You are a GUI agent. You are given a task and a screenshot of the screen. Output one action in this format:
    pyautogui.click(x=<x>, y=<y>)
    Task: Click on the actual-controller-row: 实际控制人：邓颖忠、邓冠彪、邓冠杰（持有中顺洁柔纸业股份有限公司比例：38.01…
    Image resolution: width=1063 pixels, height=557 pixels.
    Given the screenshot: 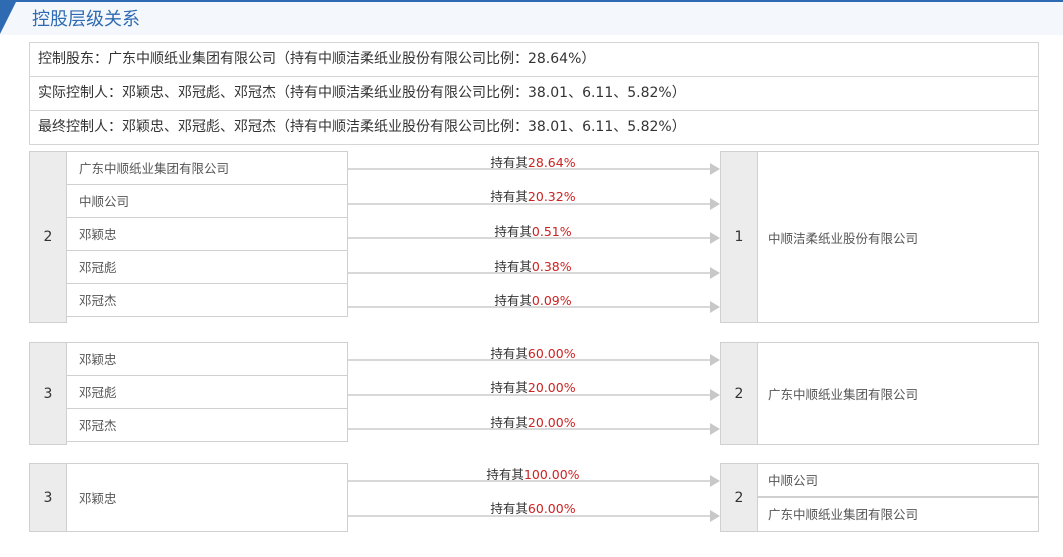 What is the action you would take?
    pyautogui.click(x=534, y=93)
    